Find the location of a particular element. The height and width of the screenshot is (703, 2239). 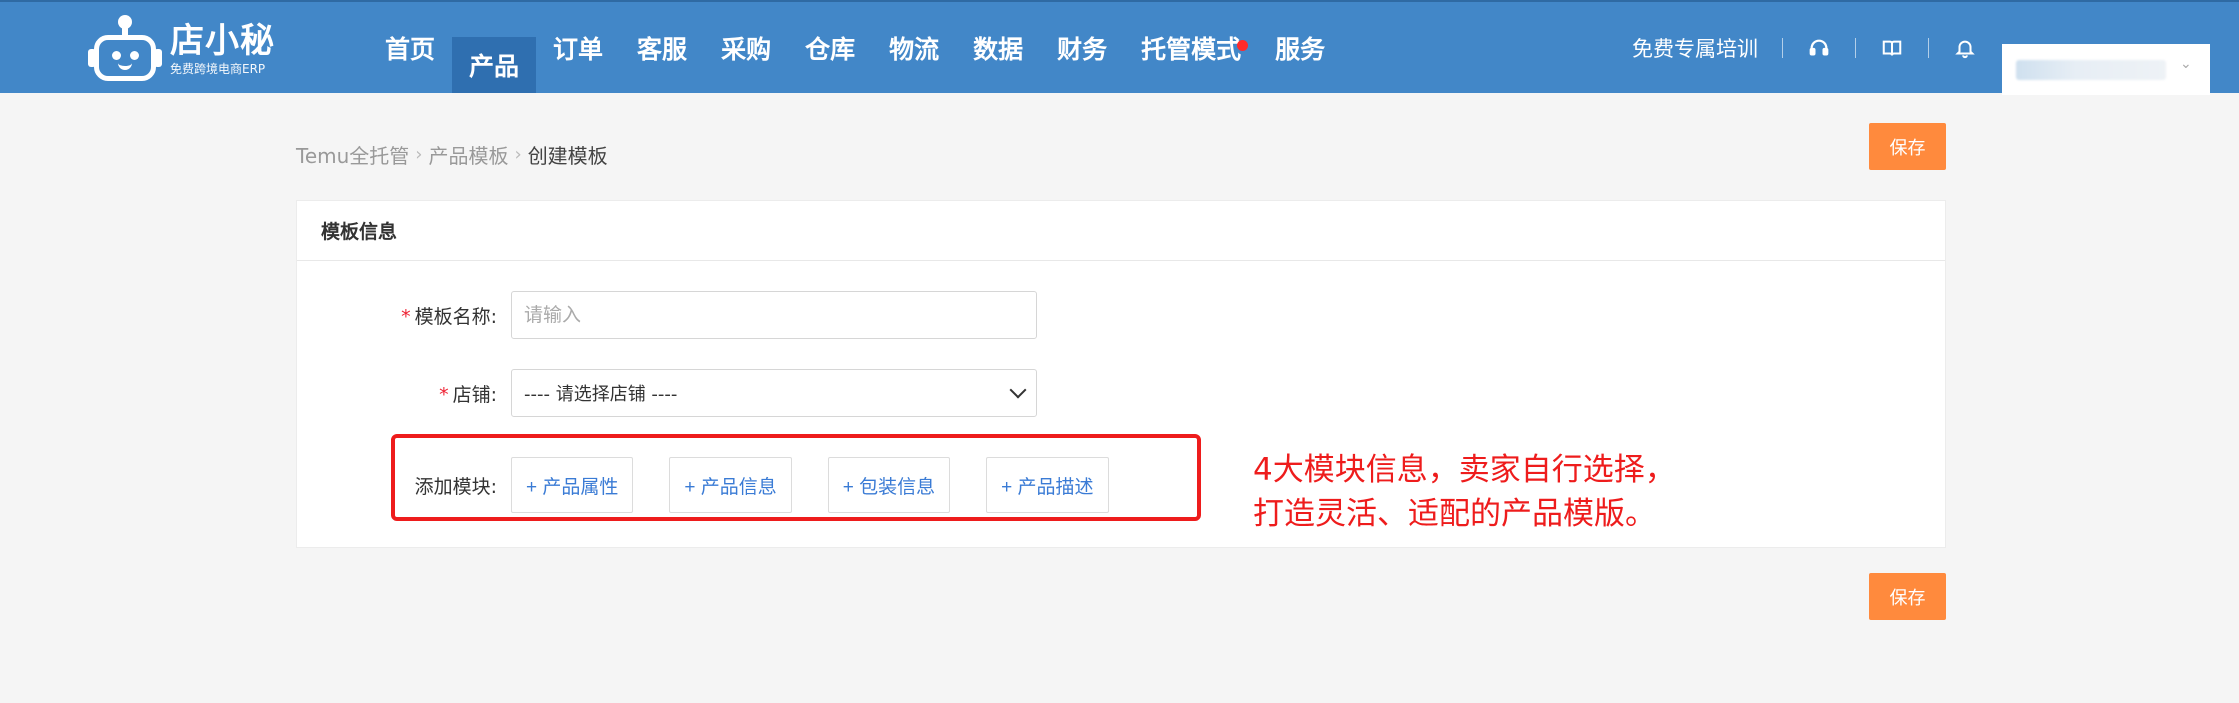

logo: 店小秘 免费跨境电商ERP is located at coordinates (181, 49).